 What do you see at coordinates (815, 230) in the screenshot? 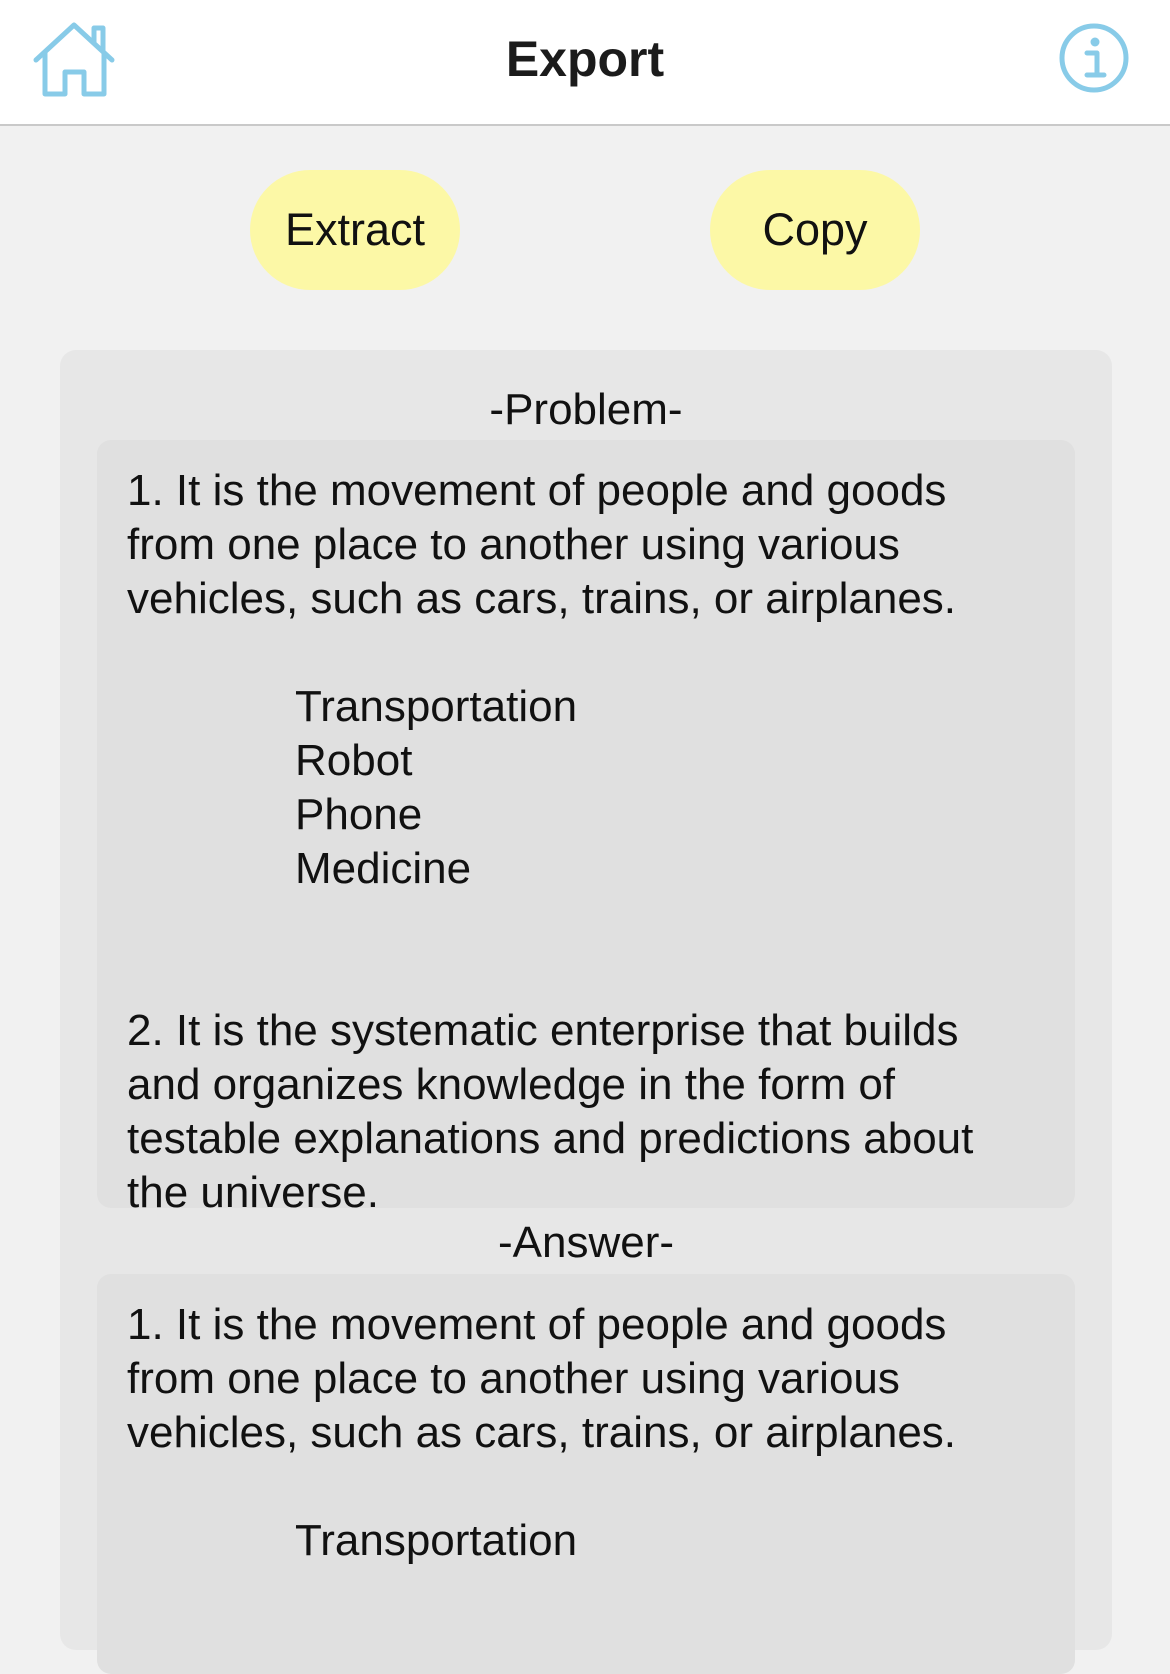
I see `copy-button: Copy` at bounding box center [815, 230].